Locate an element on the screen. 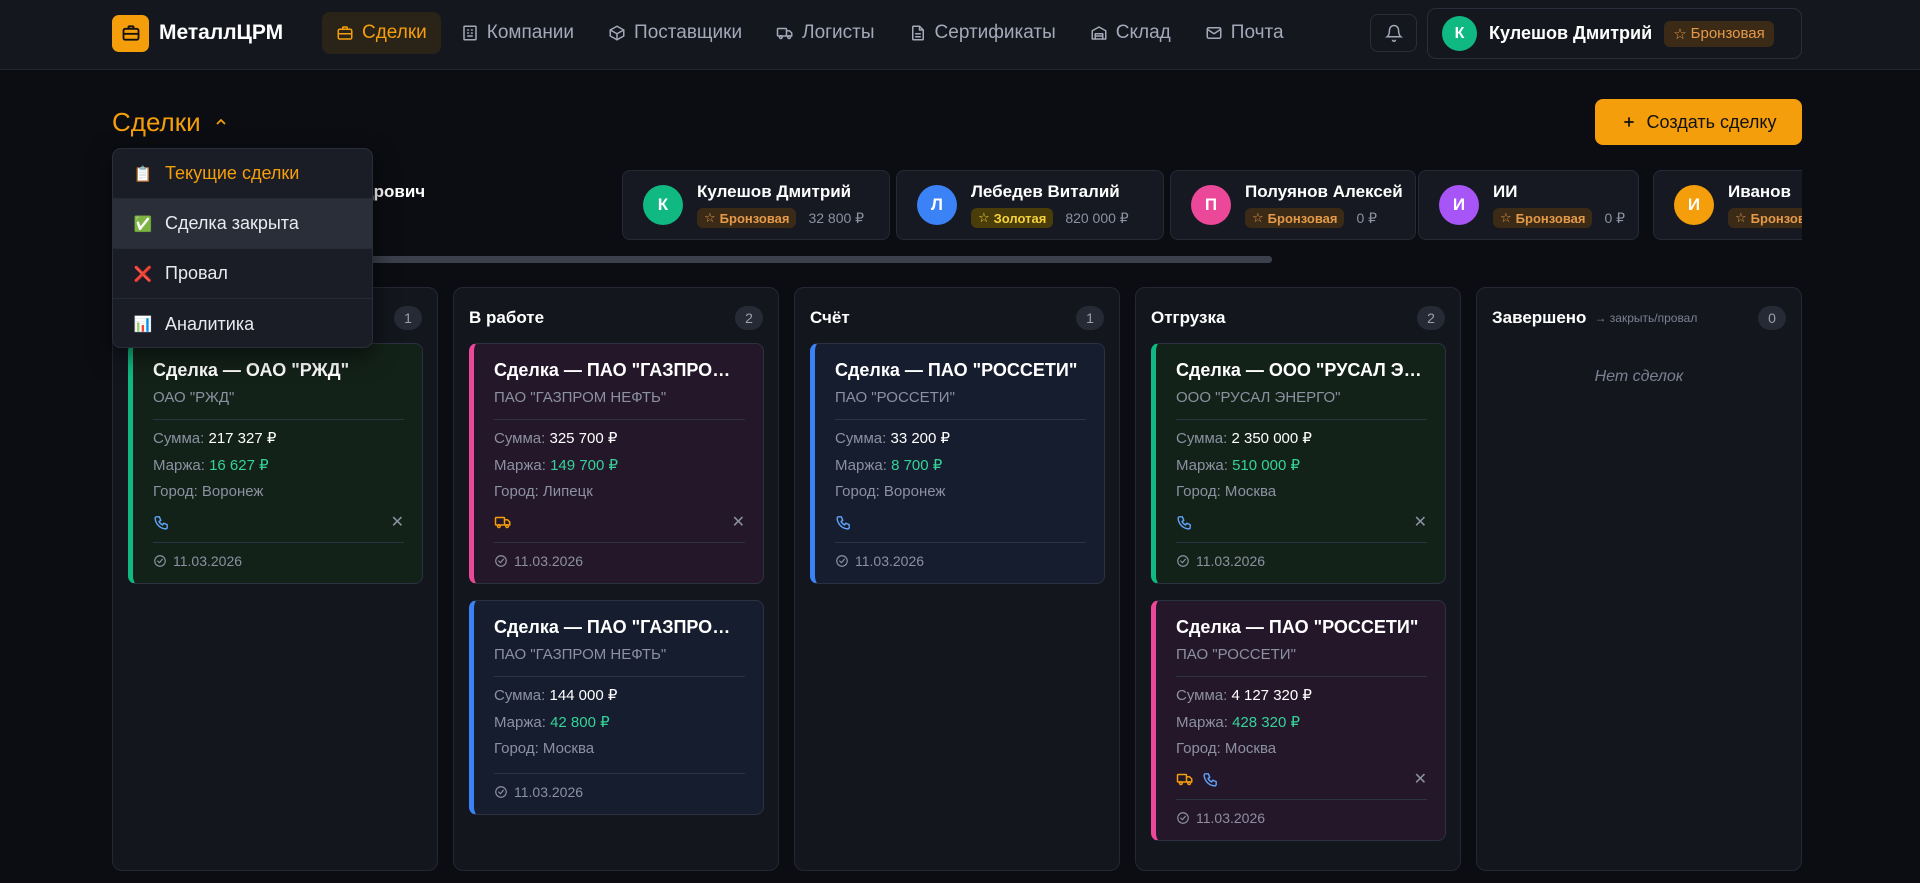 This screenshot has width=1920, height=883. deal-margin-row: Маржа: 42 800 ₽ is located at coordinates (619, 722).